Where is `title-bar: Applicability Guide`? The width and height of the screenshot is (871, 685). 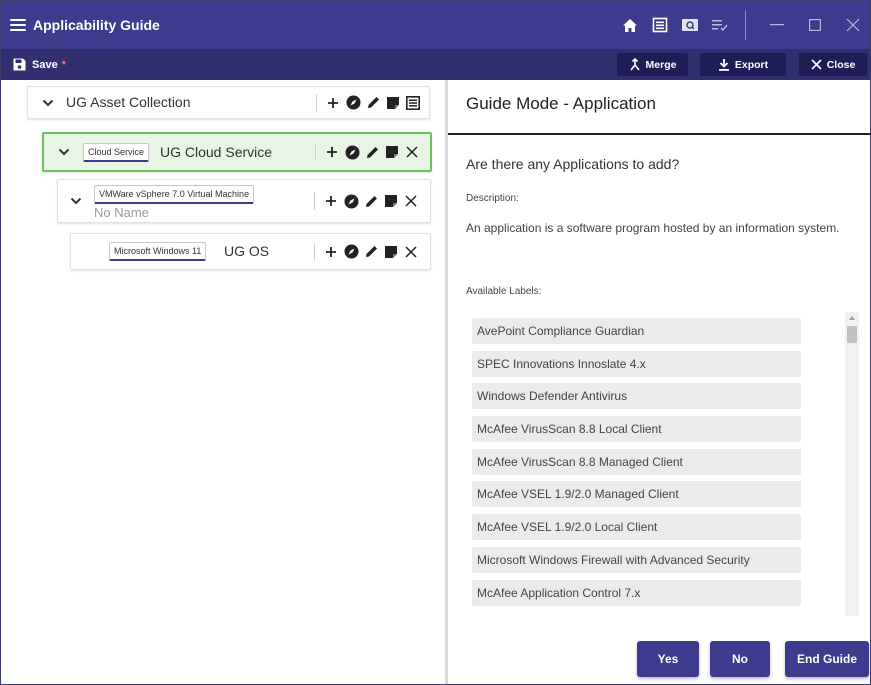 title-bar: Applicability Guide is located at coordinates (435, 25).